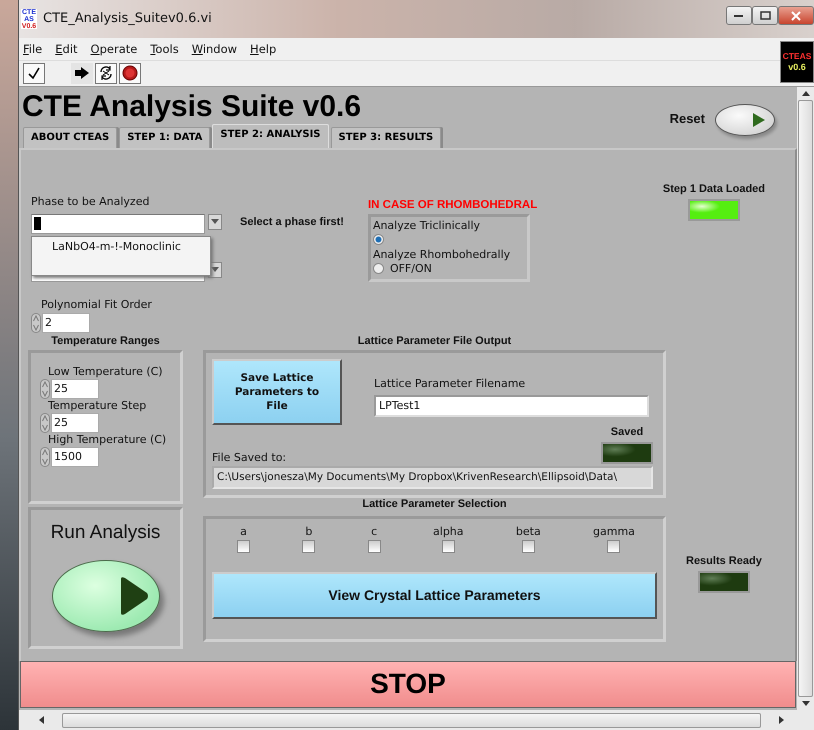 This screenshot has width=814, height=730. Describe the element at coordinates (453, 204) in the screenshot. I see `rhombohedral-heading: IN CASE OF RHOMBOHEDRAL` at that location.